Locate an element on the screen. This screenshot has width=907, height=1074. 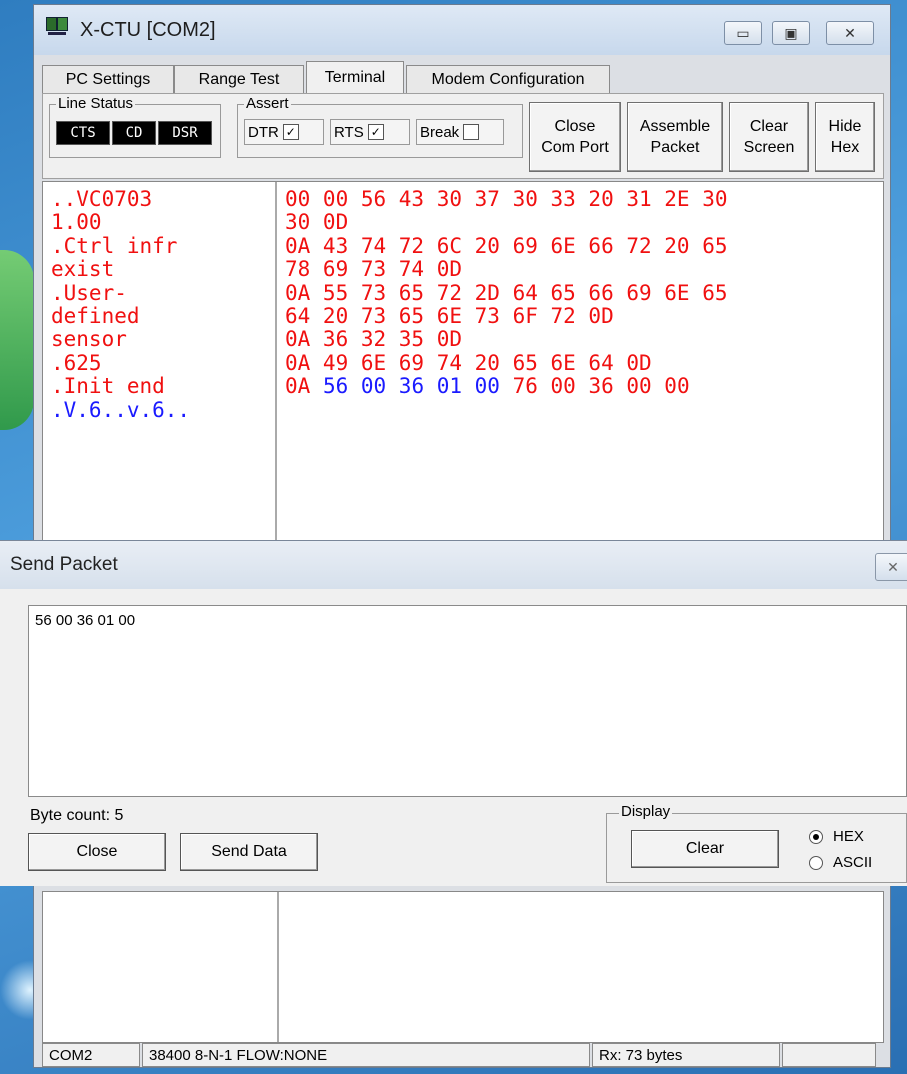
clear-line1: Clear is located at coordinates (769, 126).